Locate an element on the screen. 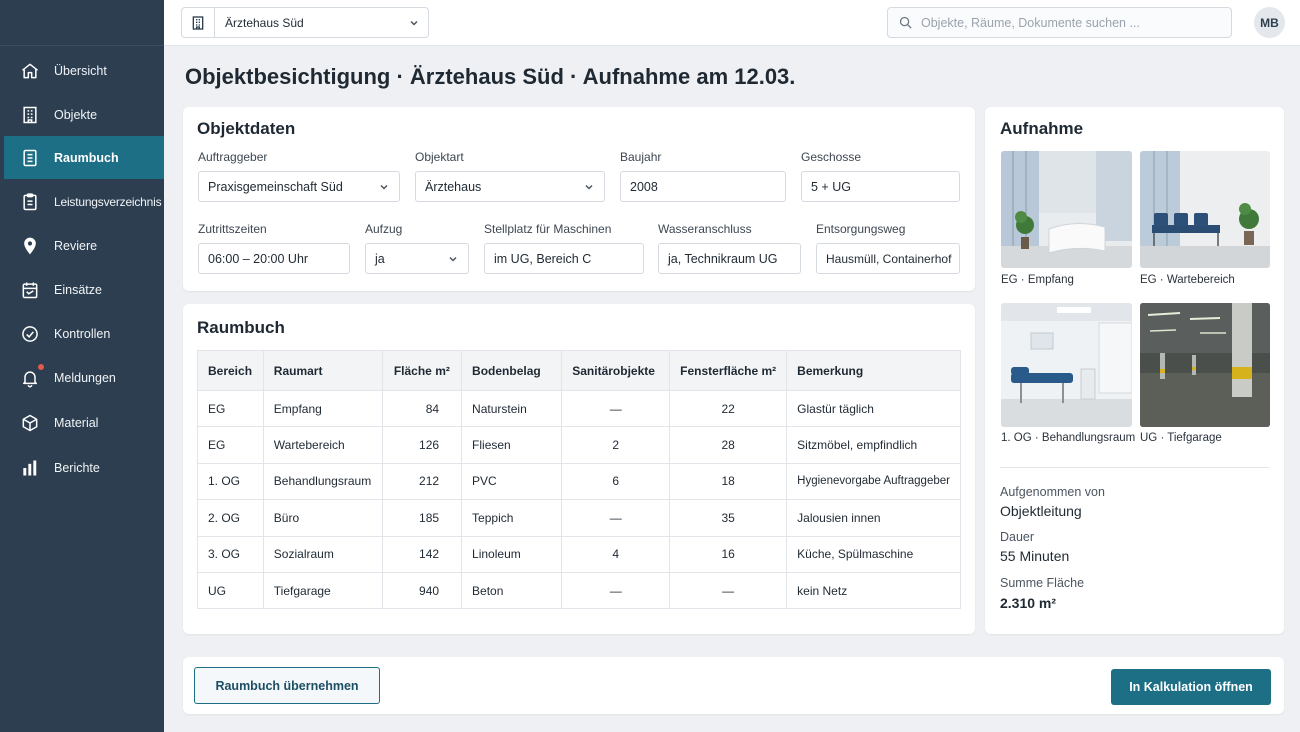 The image size is (1300, 732). sidebar-item-leistungsverzeichnis: Leistungsverzeichnis is located at coordinates (84, 201).